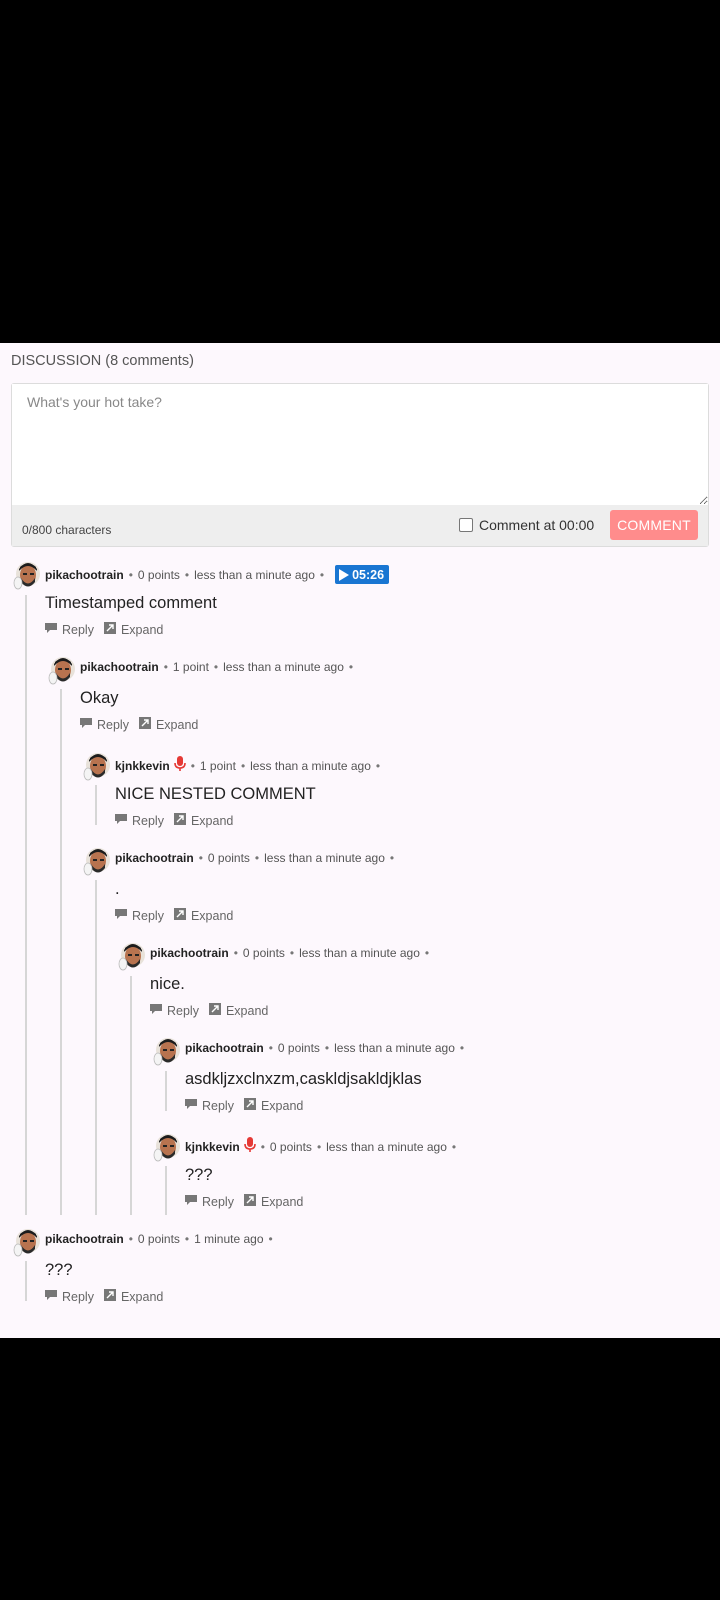  Describe the element at coordinates (303, 1079) in the screenshot. I see `comment-text: asdkljzxclnxzm,caskldjsakldjklas` at that location.